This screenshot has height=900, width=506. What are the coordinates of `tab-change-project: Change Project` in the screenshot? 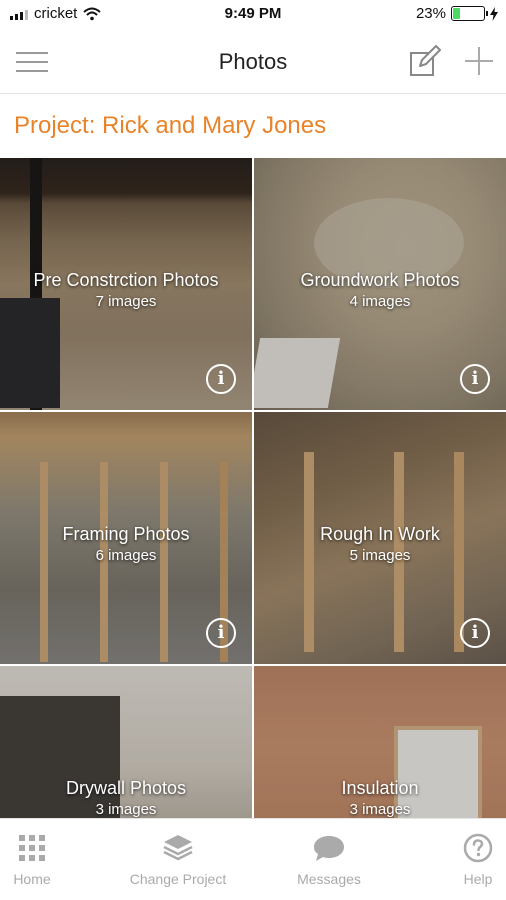 It's located at (178, 860).